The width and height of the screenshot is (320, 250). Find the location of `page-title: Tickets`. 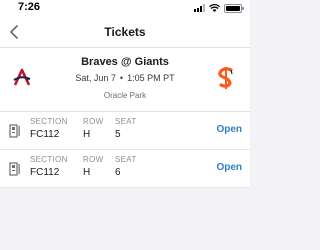

page-title: Tickets is located at coordinates (125, 32).